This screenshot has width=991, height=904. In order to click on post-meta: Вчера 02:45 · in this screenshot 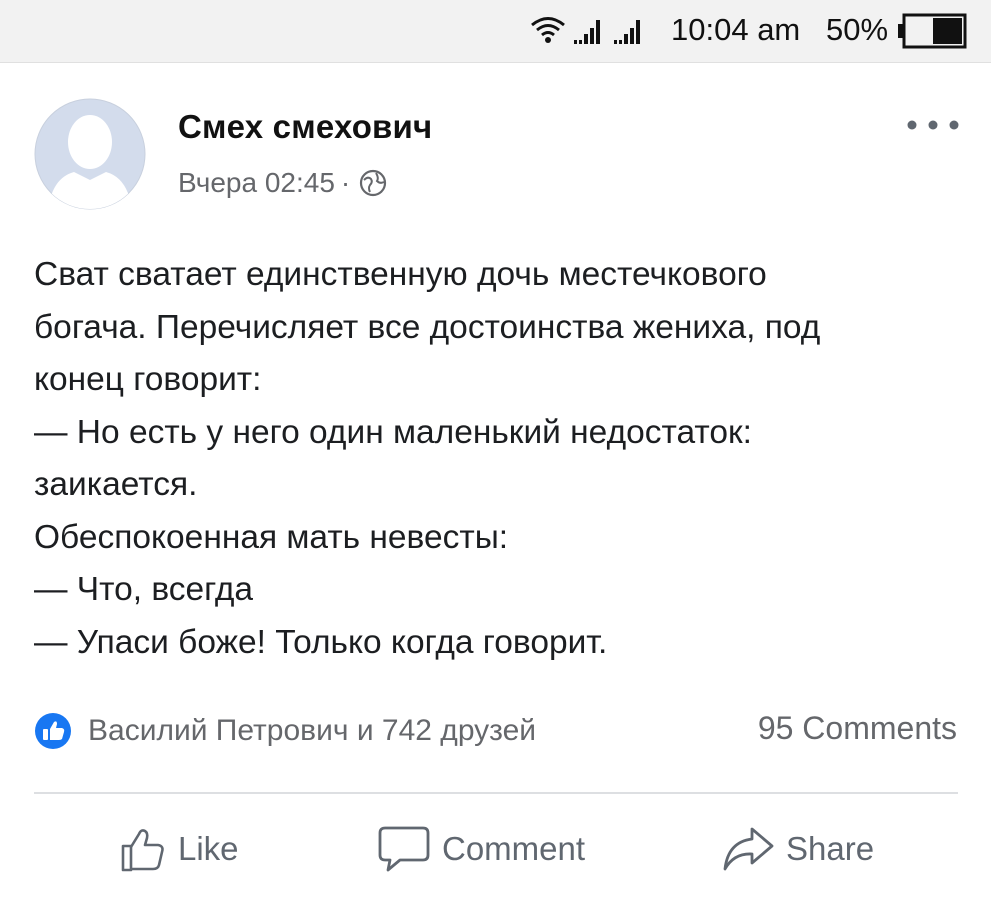, I will do `click(283, 183)`.